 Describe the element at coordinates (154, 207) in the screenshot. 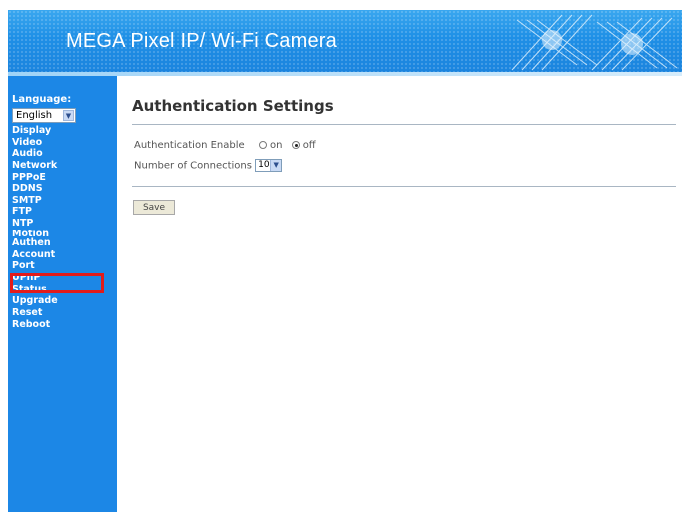

I see `save-button: Save` at that location.